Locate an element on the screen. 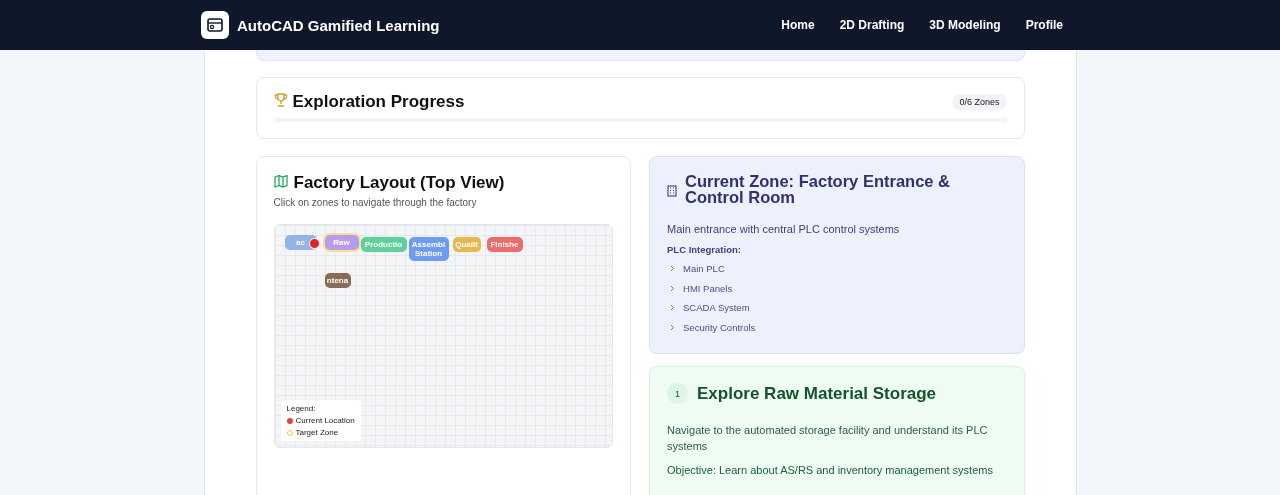  task-title: Explore Raw Material Storage is located at coordinates (817, 393).